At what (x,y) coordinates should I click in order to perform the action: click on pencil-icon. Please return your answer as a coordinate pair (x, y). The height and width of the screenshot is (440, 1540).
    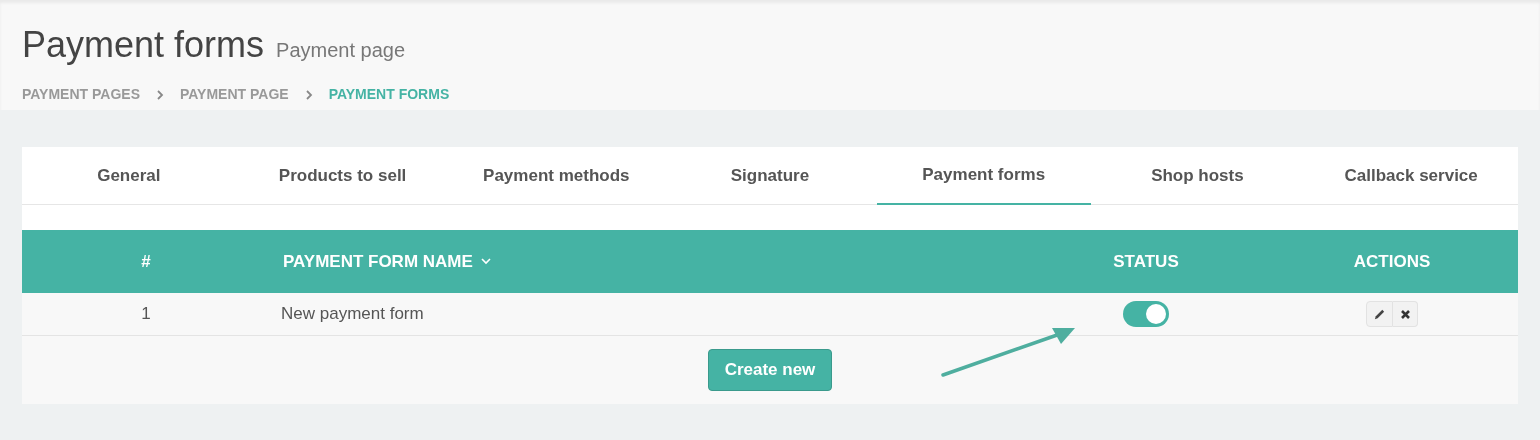
    Looking at the image, I should click on (1379, 314).